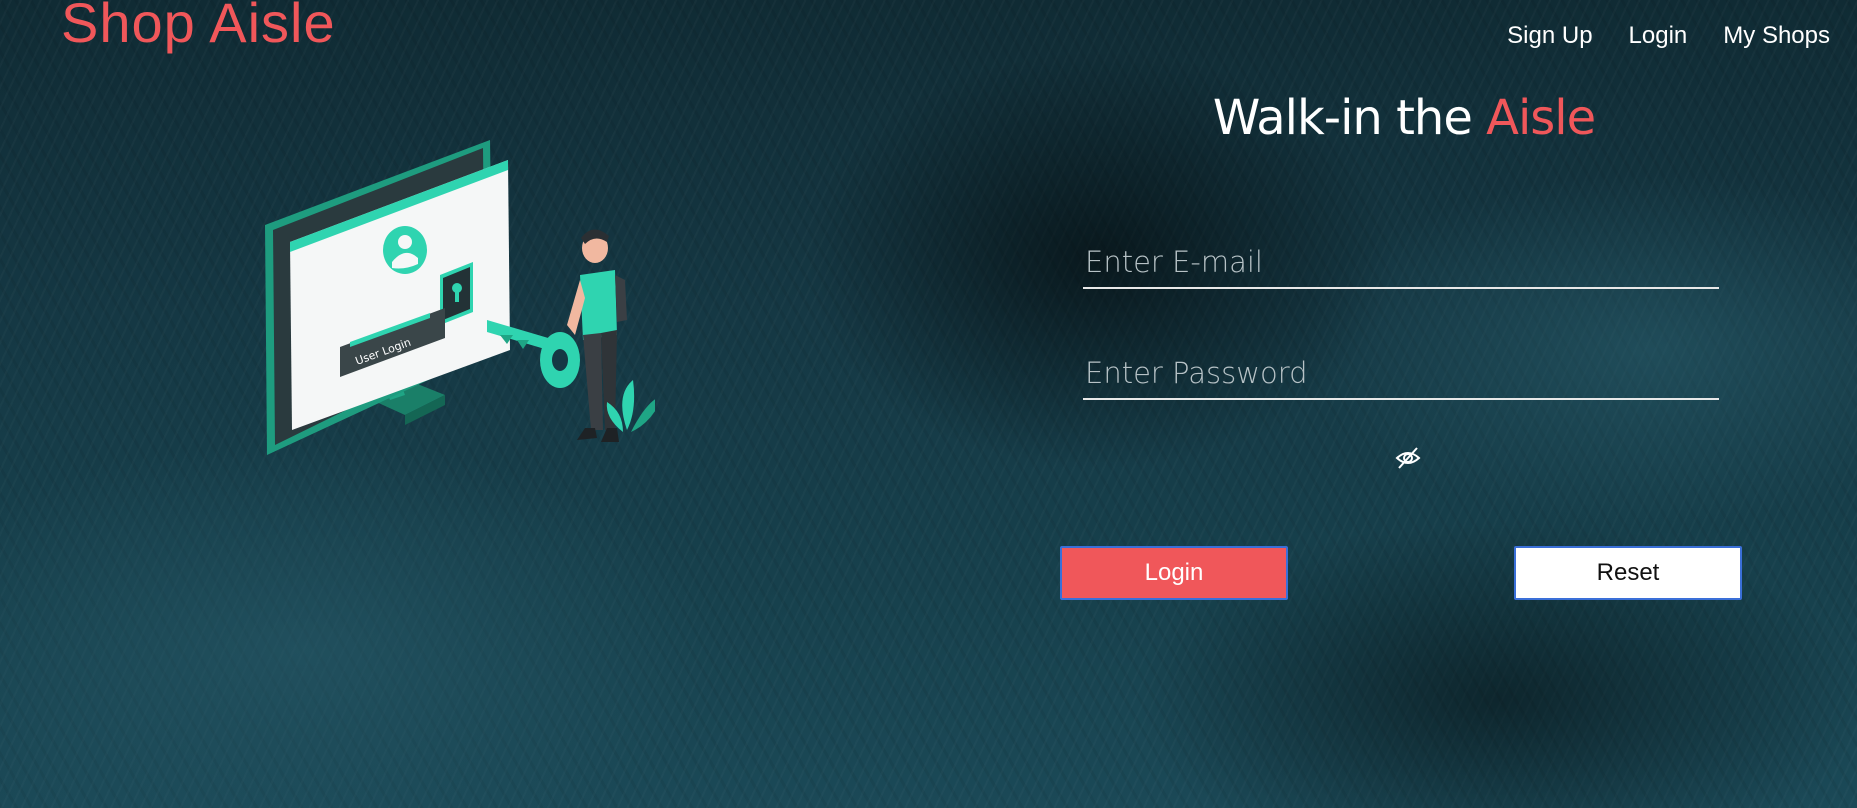 The height and width of the screenshot is (808, 1857). What do you see at coordinates (1401, 377) in the screenshot?
I see `password-field` at bounding box center [1401, 377].